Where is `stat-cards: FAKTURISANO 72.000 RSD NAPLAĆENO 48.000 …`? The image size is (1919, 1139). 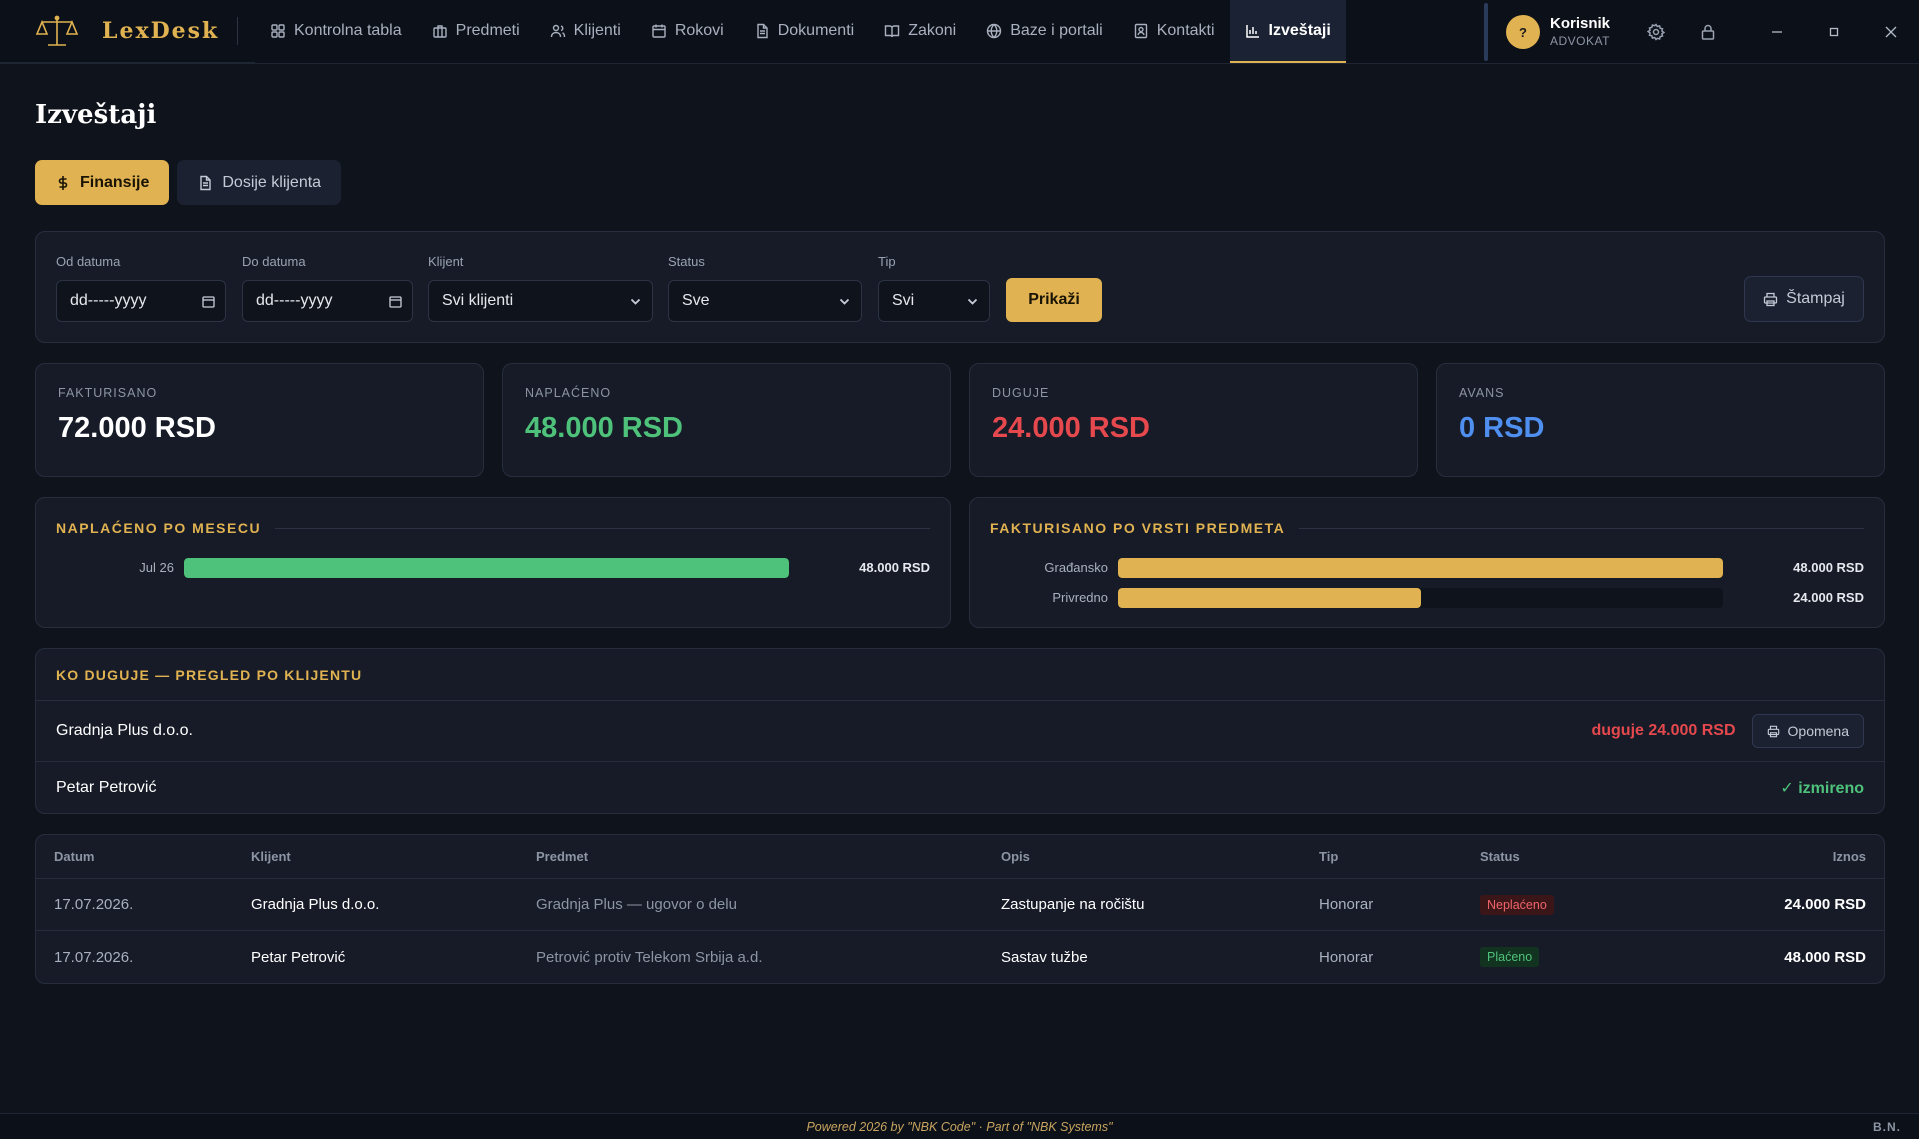 stat-cards: FAKTURISANO 72.000 RSD NAPLAĆENO 48.000 … is located at coordinates (960, 420).